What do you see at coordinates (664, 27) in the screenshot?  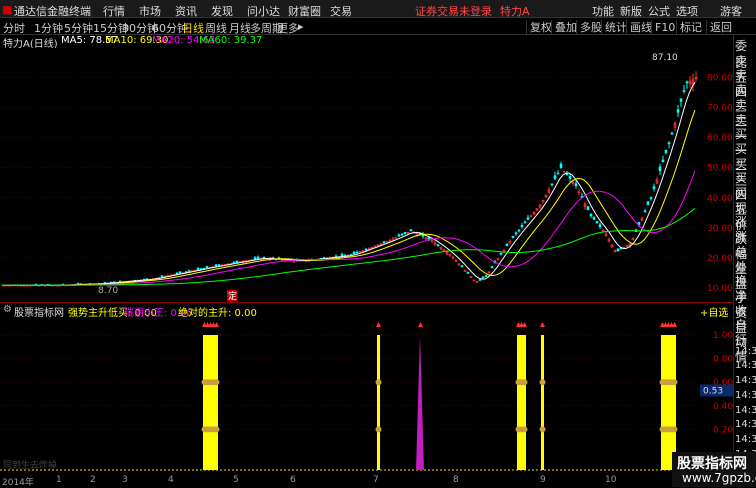 I see `btn-f10: F10` at bounding box center [664, 27].